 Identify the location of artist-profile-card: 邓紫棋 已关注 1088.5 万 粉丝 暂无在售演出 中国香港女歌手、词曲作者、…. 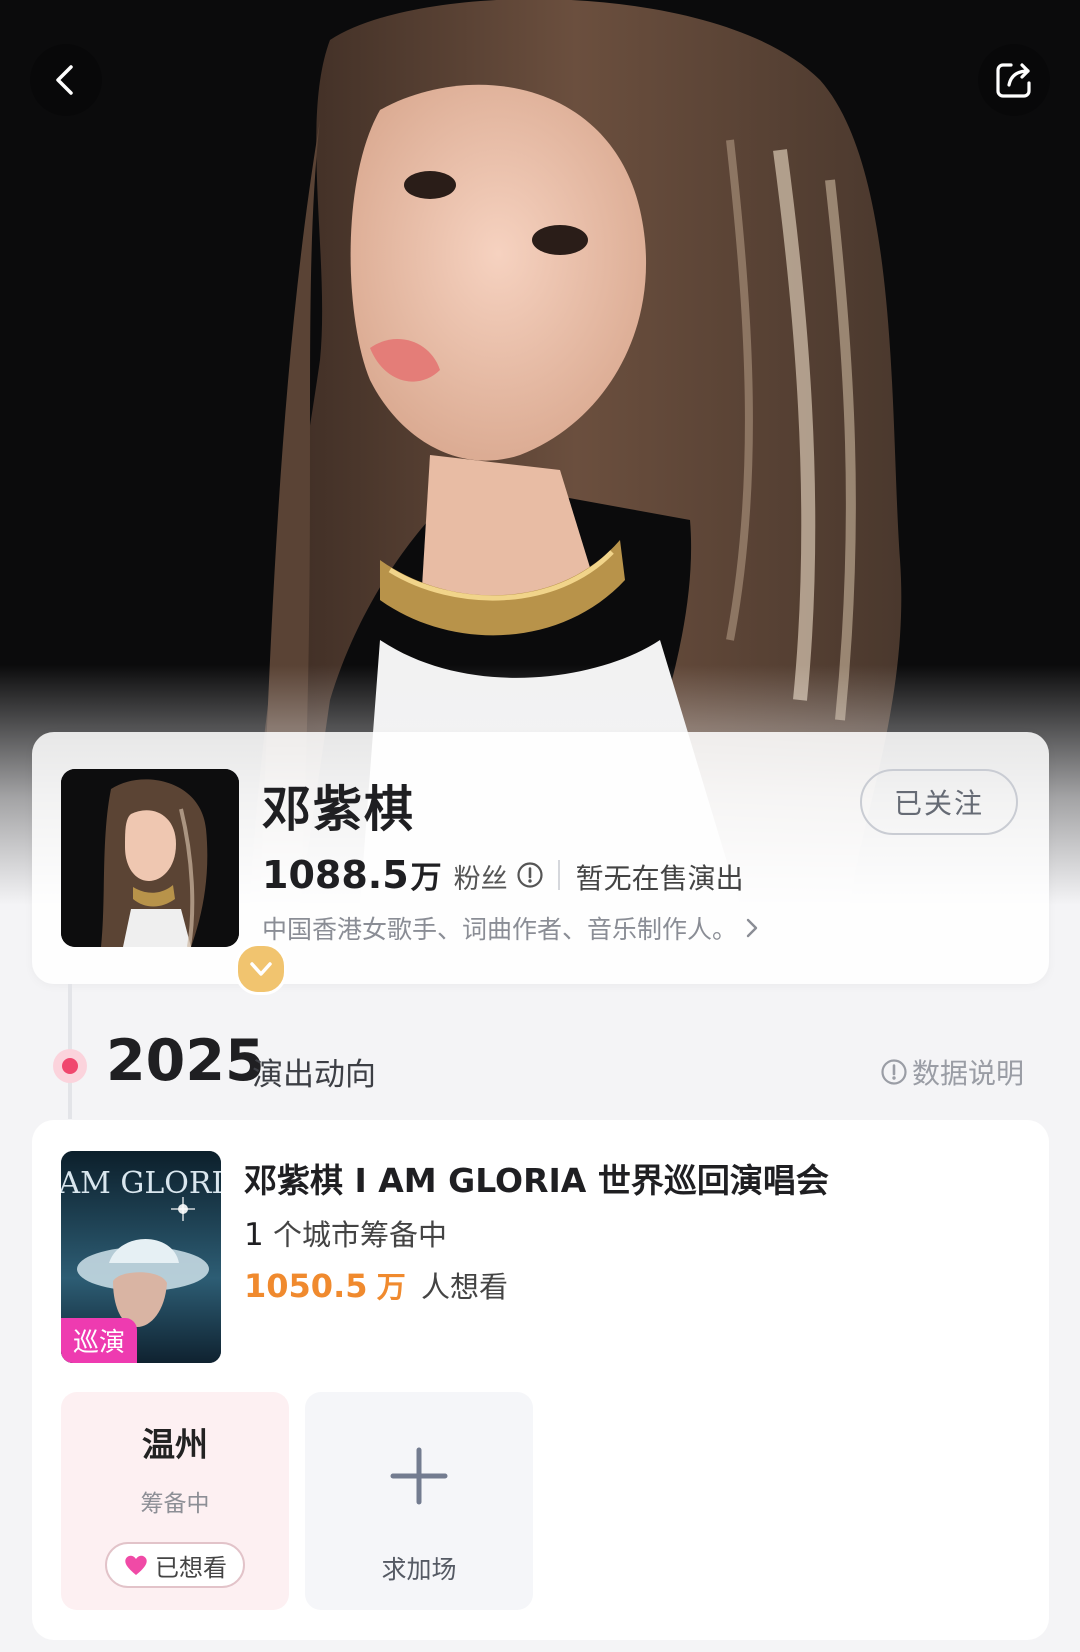
(540, 863).